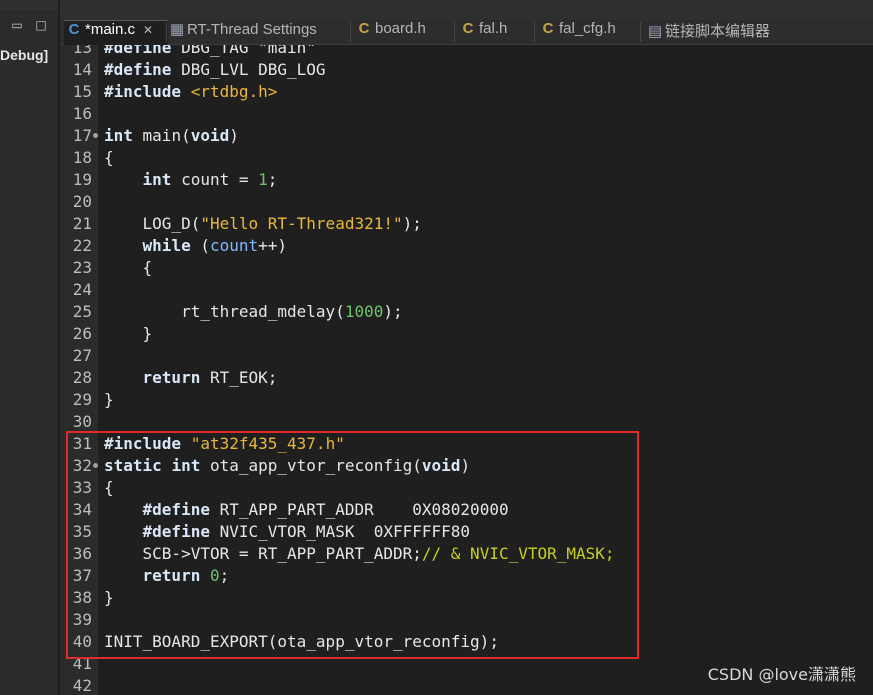  Describe the element at coordinates (133, 465) in the screenshot. I see `code-token: static` at that location.